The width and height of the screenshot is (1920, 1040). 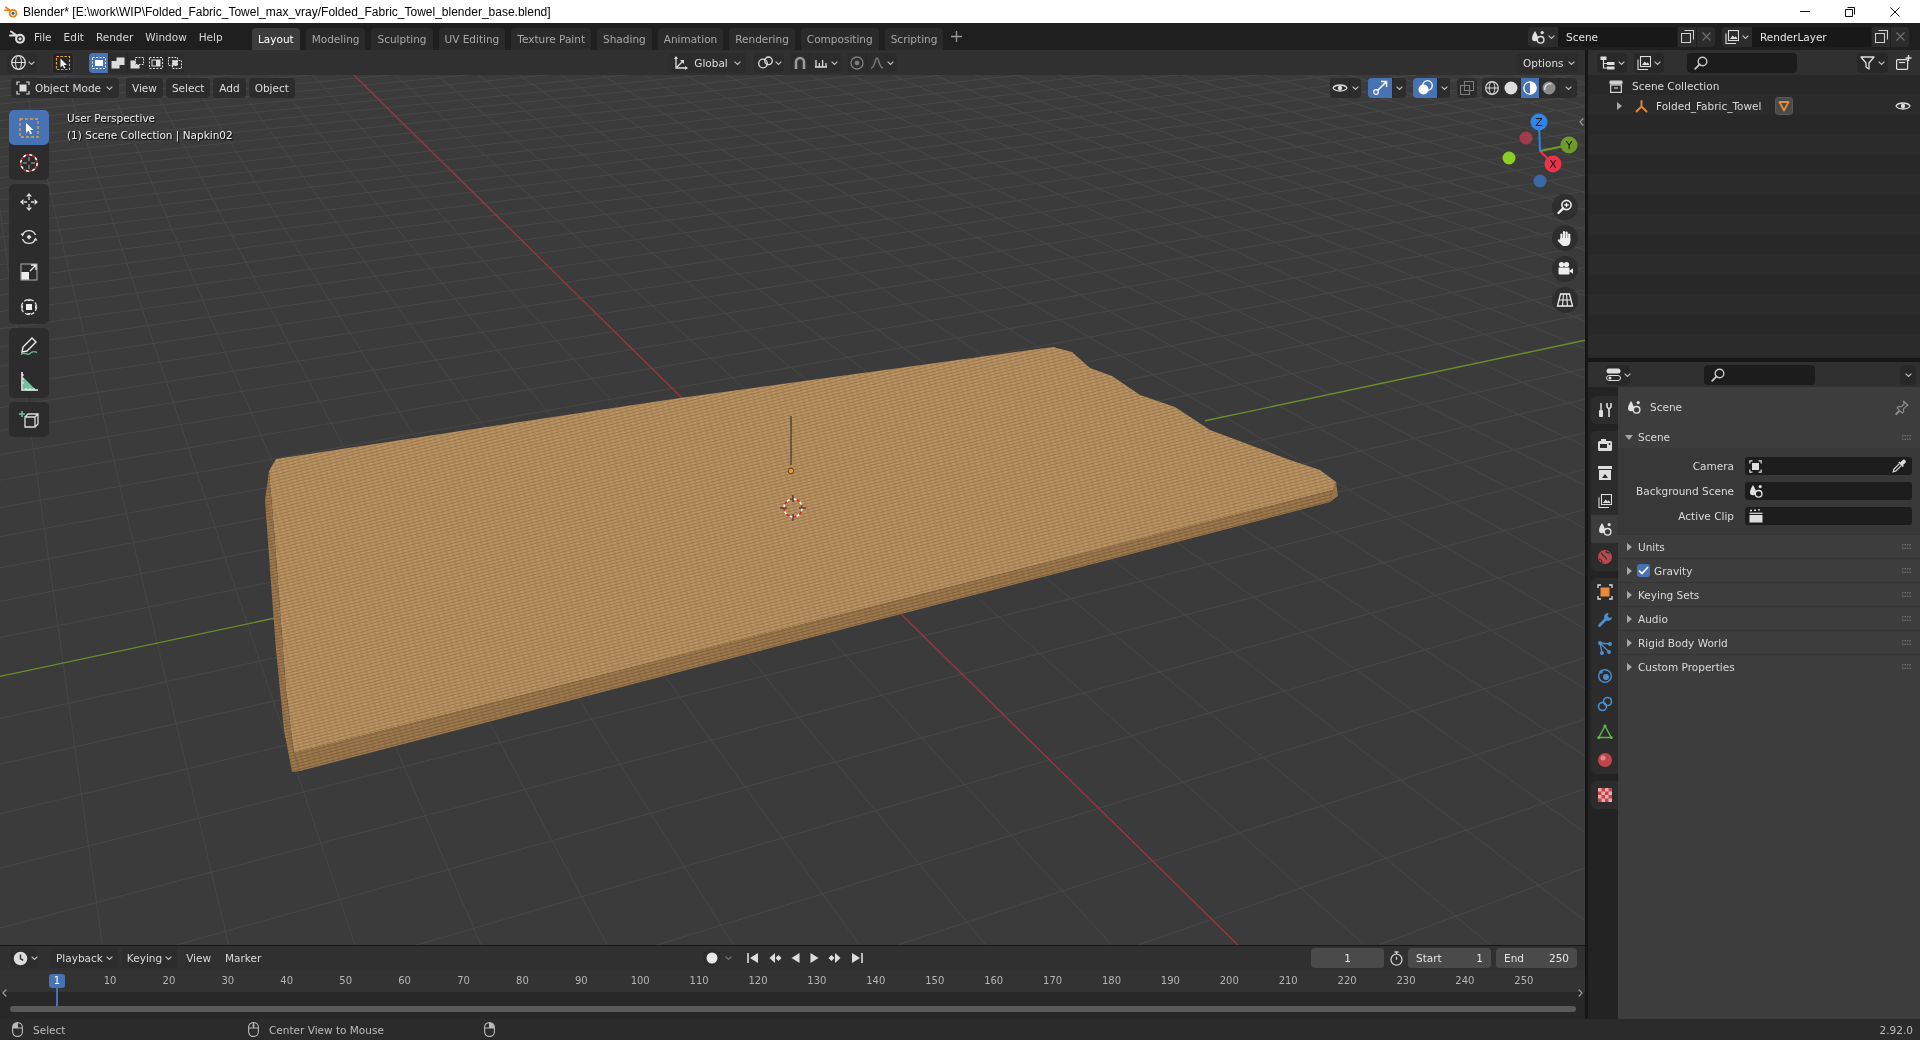 What do you see at coordinates (1669, 594) in the screenshot?
I see `panel-title: Keying Sets` at bounding box center [1669, 594].